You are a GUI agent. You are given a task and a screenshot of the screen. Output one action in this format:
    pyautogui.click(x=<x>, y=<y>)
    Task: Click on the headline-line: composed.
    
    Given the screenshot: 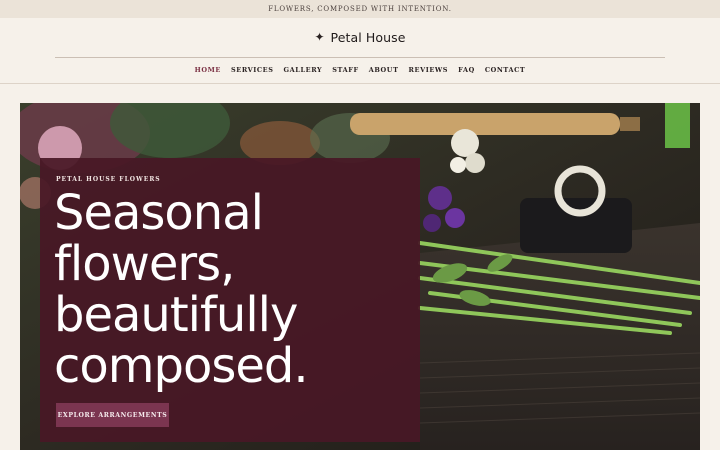 What is the action you would take?
    pyautogui.click(x=181, y=366)
    